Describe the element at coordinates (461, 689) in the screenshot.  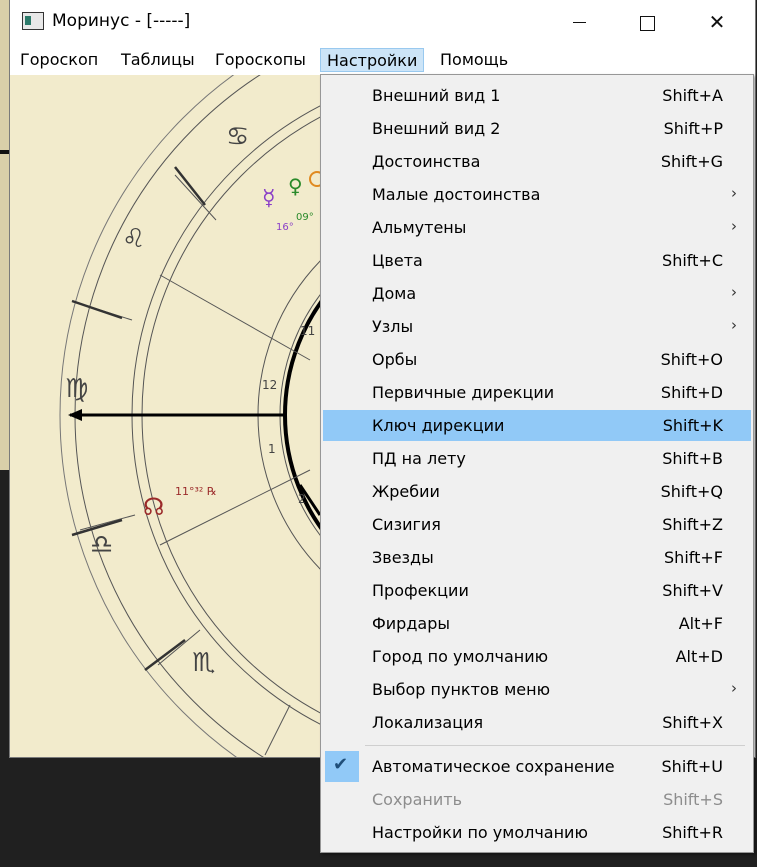
I see `menu-item-label: Выбор пунктов меню` at that location.